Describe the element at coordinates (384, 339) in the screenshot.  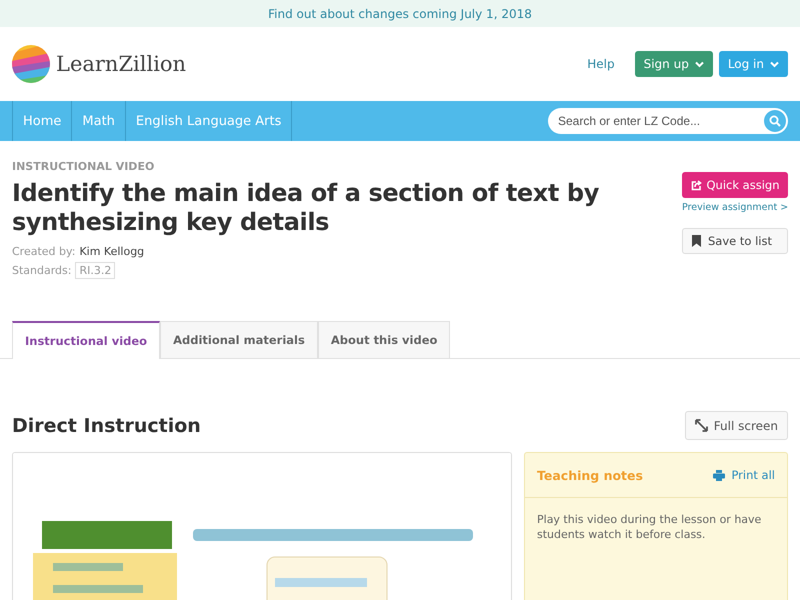
I see `tab: About this video` at that location.